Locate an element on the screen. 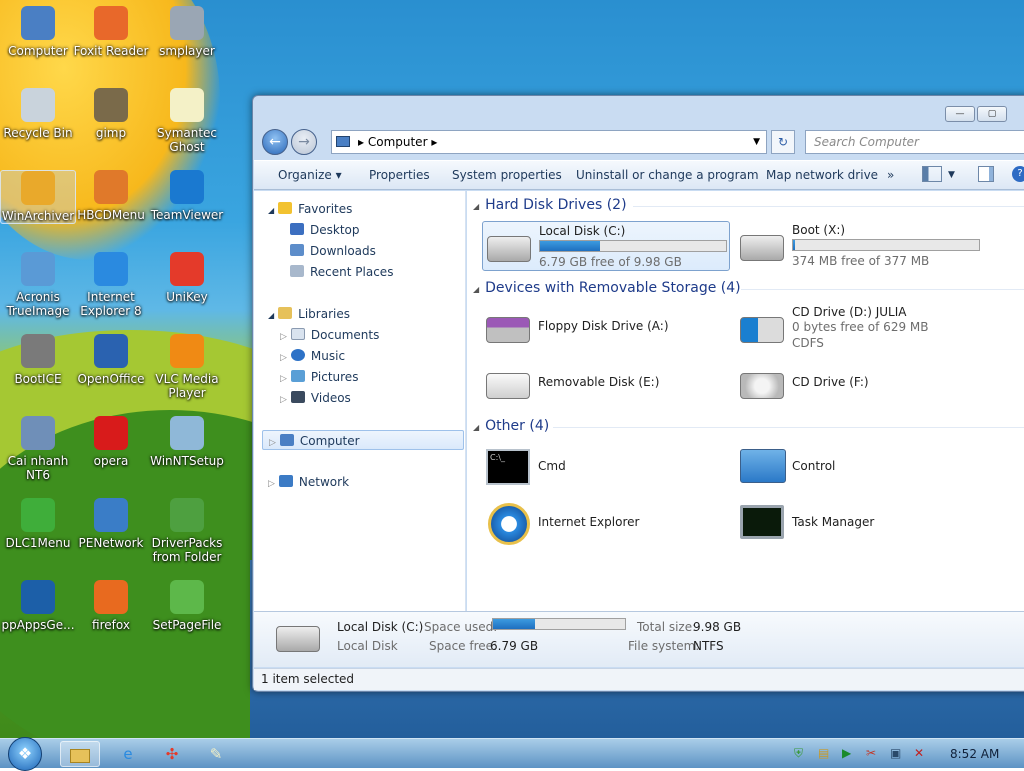 The image size is (1024, 771). cmd-tile: C:\_ Cmd is located at coordinates (606, 468).